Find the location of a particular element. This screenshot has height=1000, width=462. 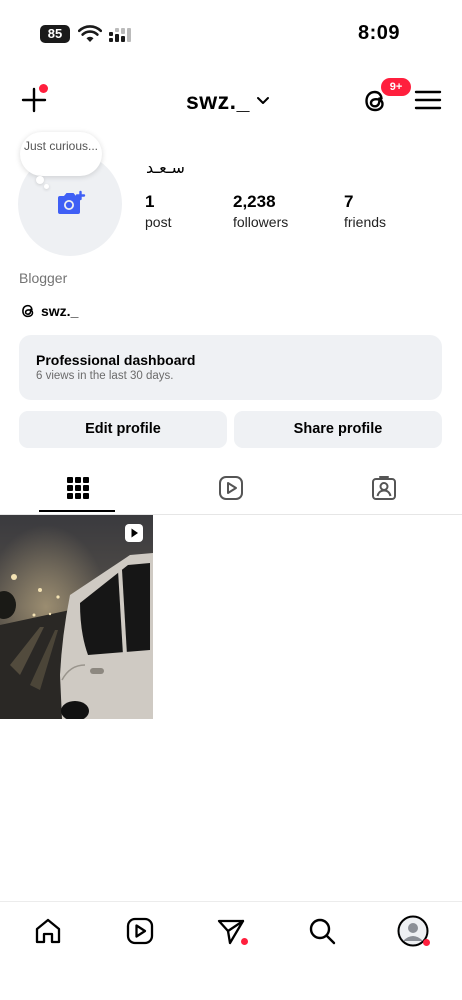

stat-posts: 1 post is located at coordinates (158, 211).